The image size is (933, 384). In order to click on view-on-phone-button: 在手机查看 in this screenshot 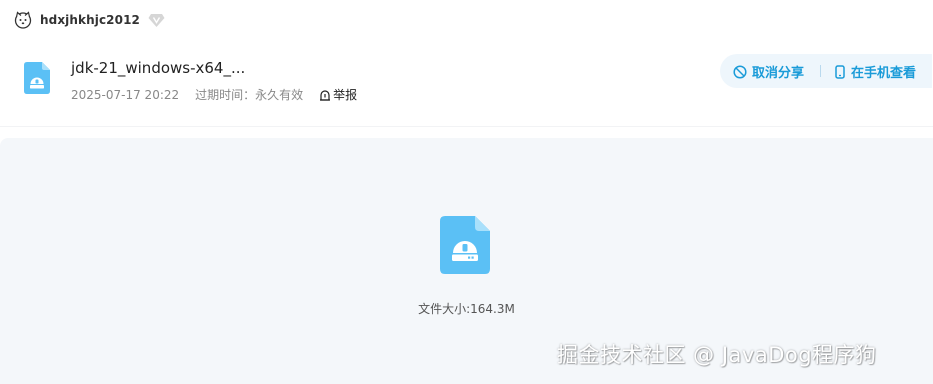, I will do `click(875, 71)`.